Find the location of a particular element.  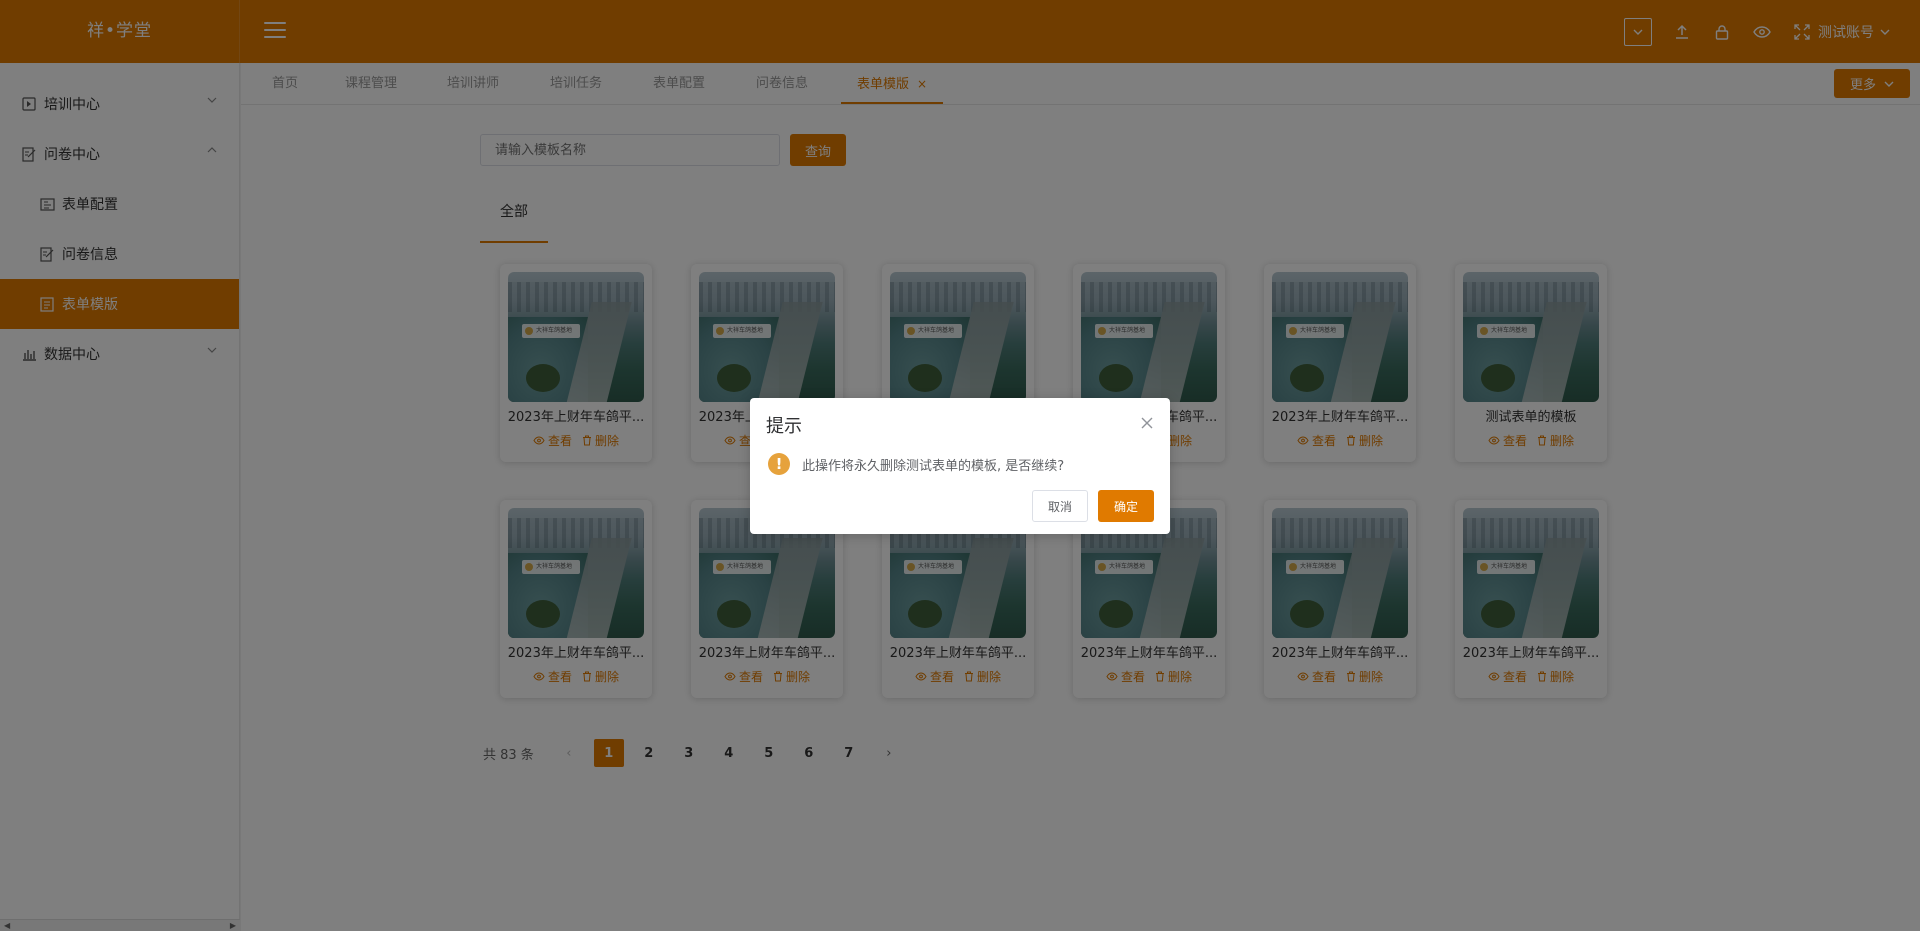

confirm-button: 确定 is located at coordinates (1126, 506).